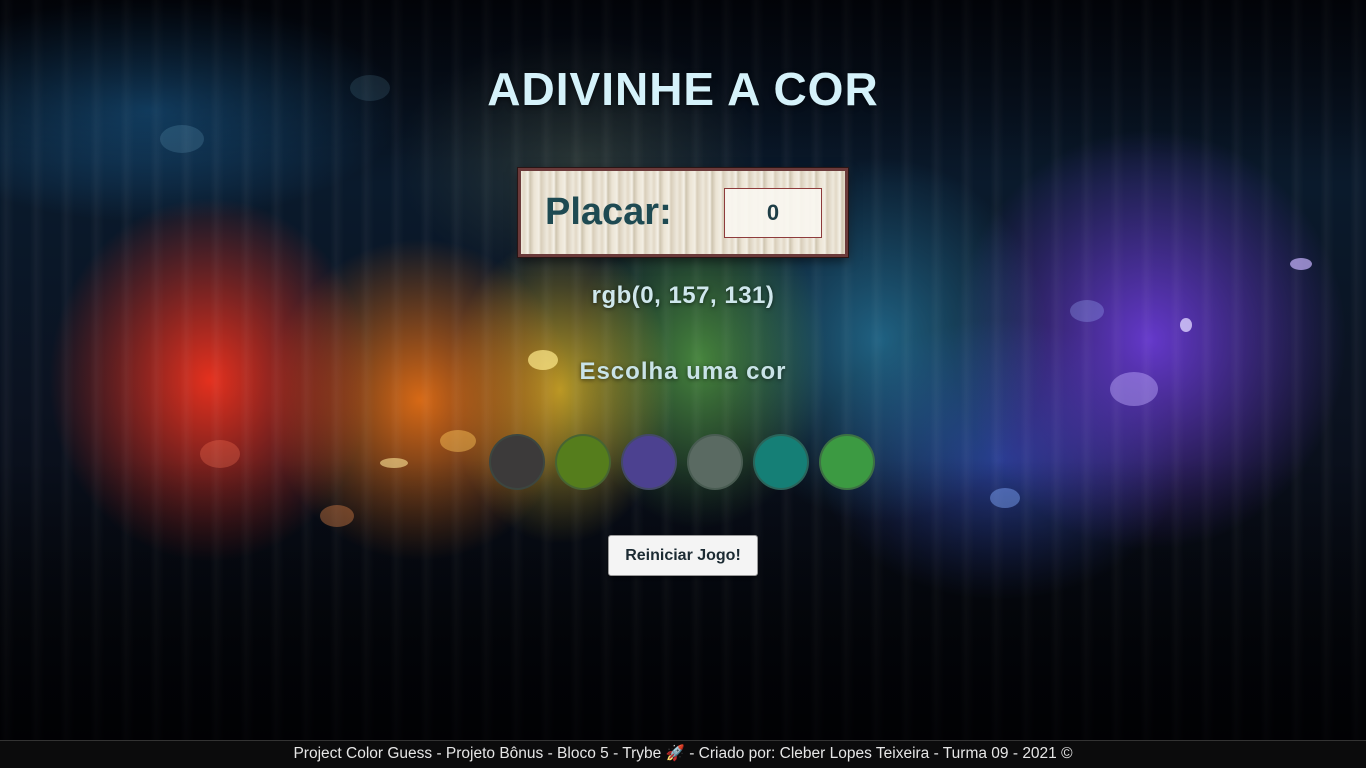  Describe the element at coordinates (683, 371) in the screenshot. I see `answer-text: Escolha uma cor` at that location.